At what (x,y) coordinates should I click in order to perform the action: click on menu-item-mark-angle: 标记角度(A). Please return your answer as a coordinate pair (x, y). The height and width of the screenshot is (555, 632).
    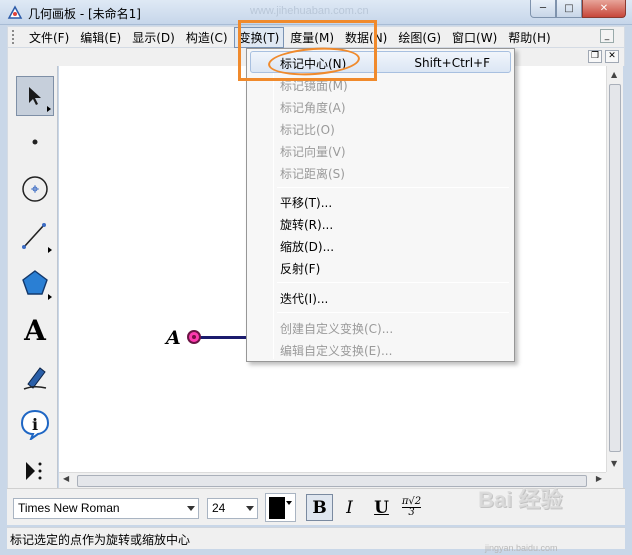
    Looking at the image, I should click on (313, 108).